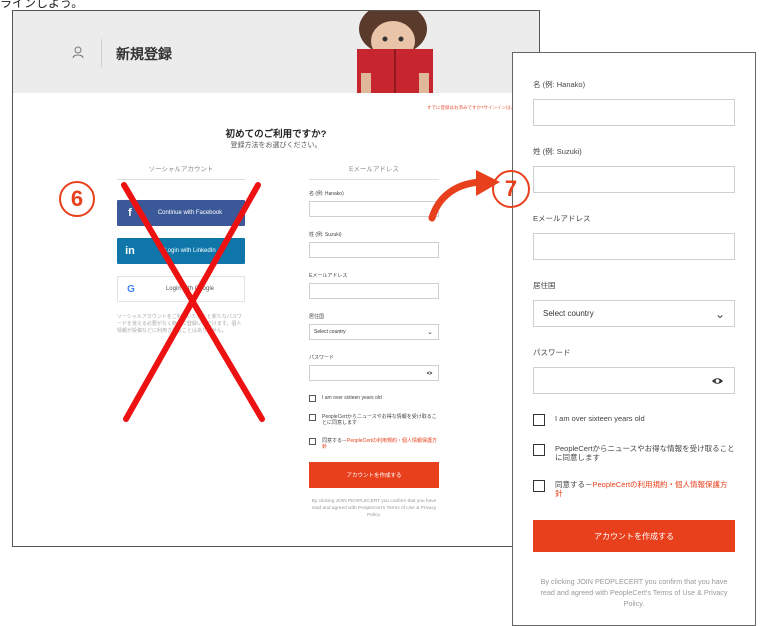 The width and height of the screenshot is (765, 626). Describe the element at coordinates (181, 169) in the screenshot. I see `social-tab-title: ソーシャルアカウント` at that location.